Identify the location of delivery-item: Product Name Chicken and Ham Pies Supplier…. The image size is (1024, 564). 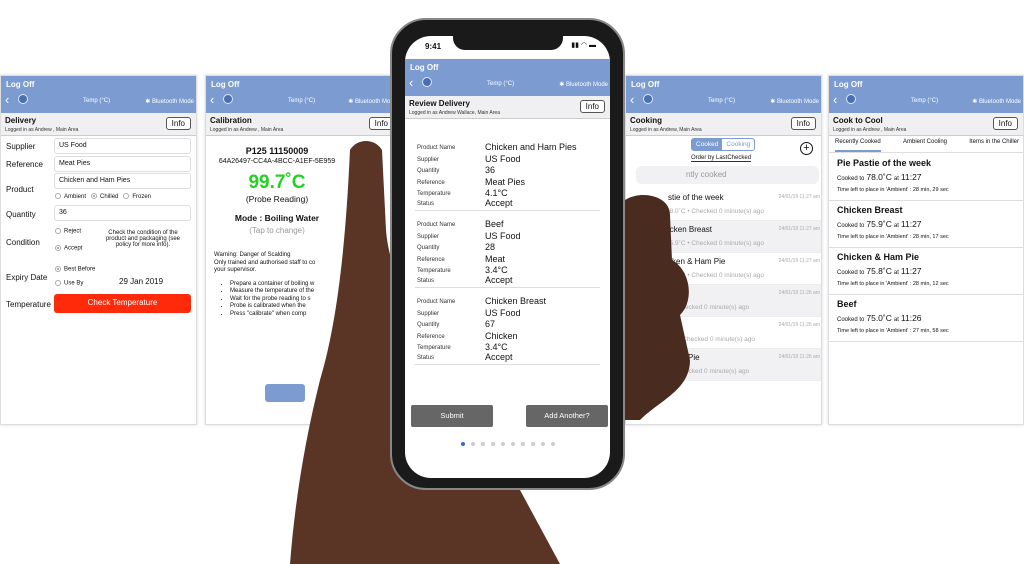
(507, 172).